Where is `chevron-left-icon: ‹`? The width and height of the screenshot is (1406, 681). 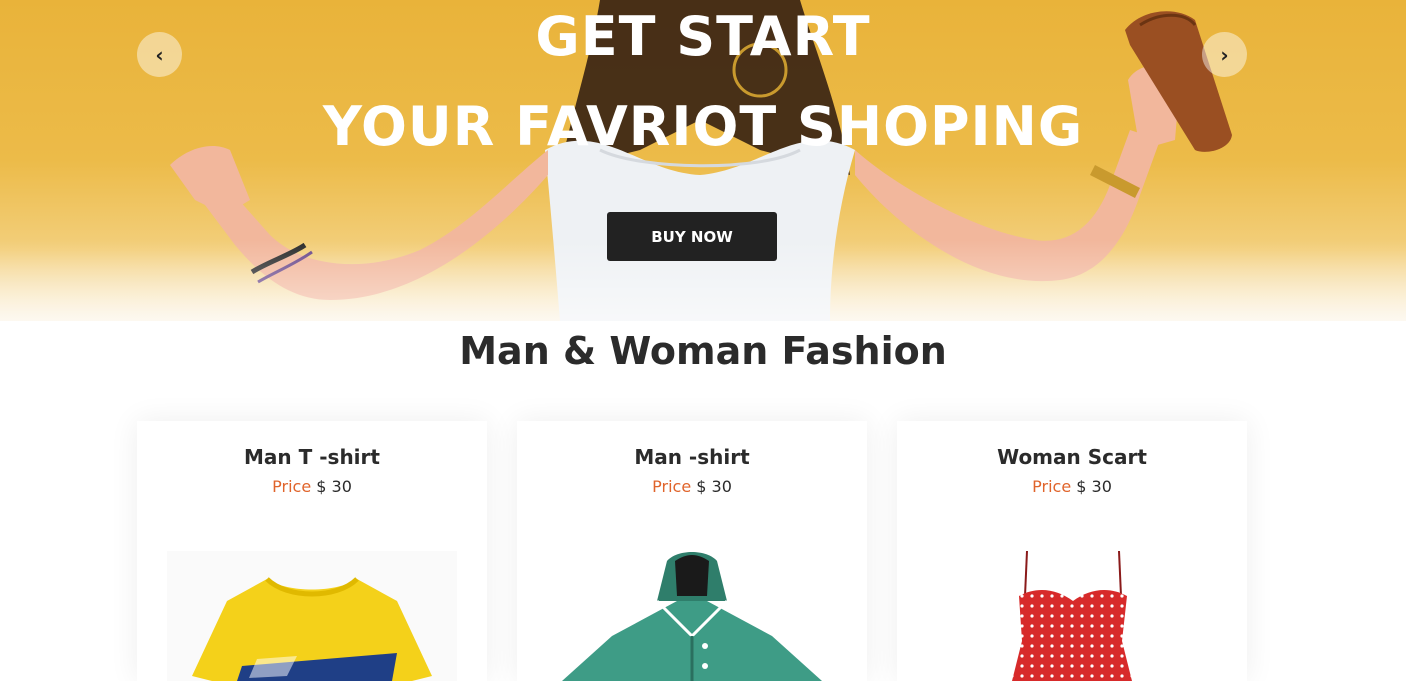
chevron-left-icon: ‹ is located at coordinates (159, 54).